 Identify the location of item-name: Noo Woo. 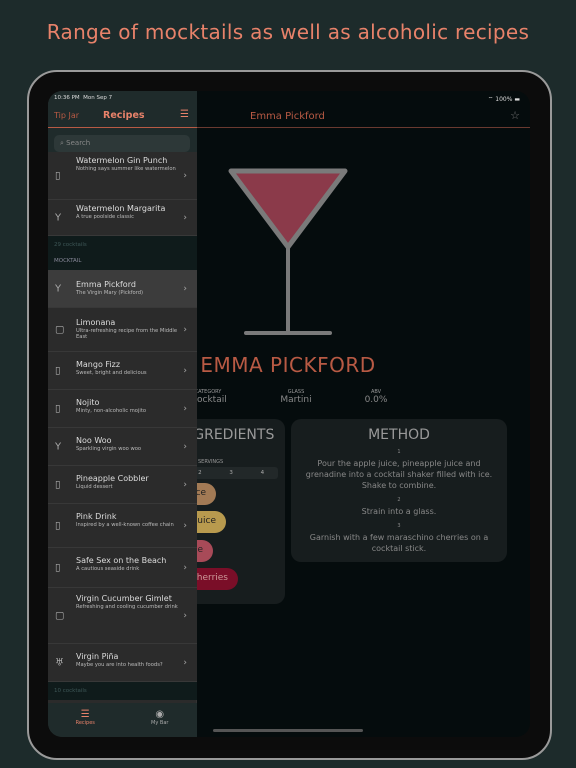
(94, 440).